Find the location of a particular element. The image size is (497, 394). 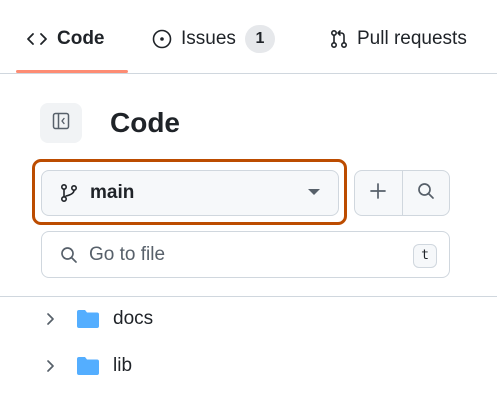

go-to-file-input: Go to file t is located at coordinates (245, 254).